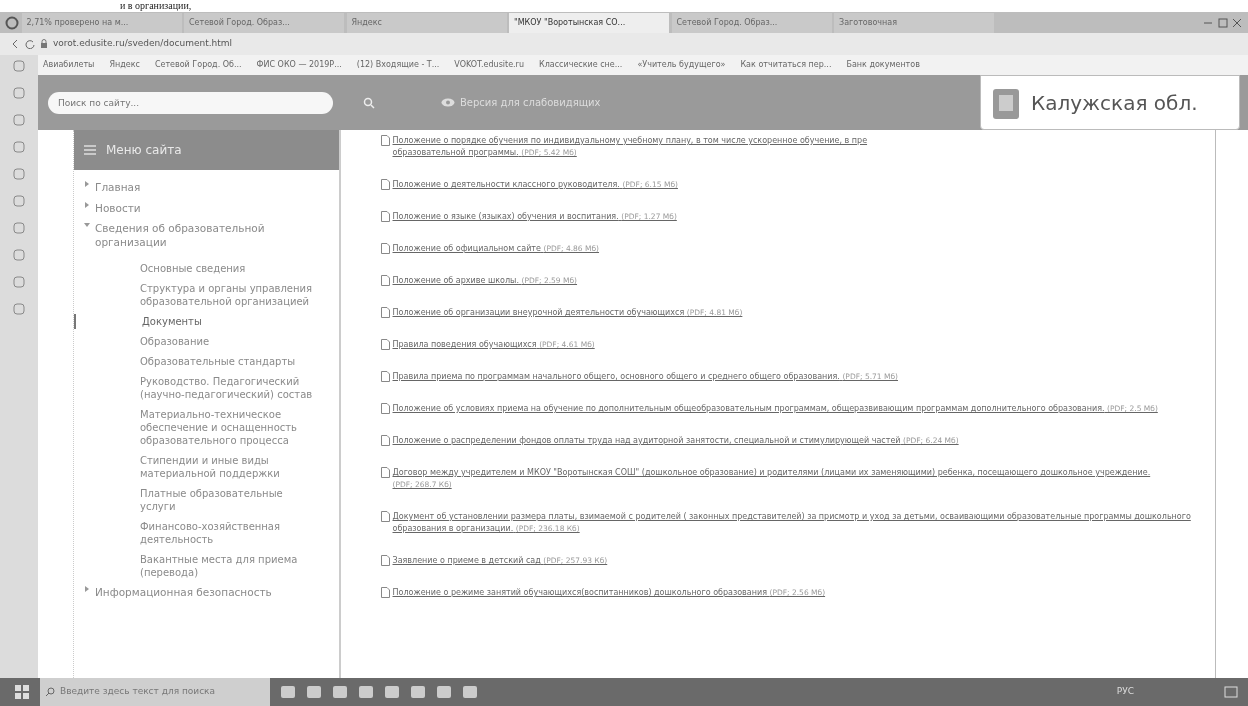 This screenshot has height=706, width=1248. Describe the element at coordinates (448, 102) in the screenshot. I see `eye-icon` at that location.